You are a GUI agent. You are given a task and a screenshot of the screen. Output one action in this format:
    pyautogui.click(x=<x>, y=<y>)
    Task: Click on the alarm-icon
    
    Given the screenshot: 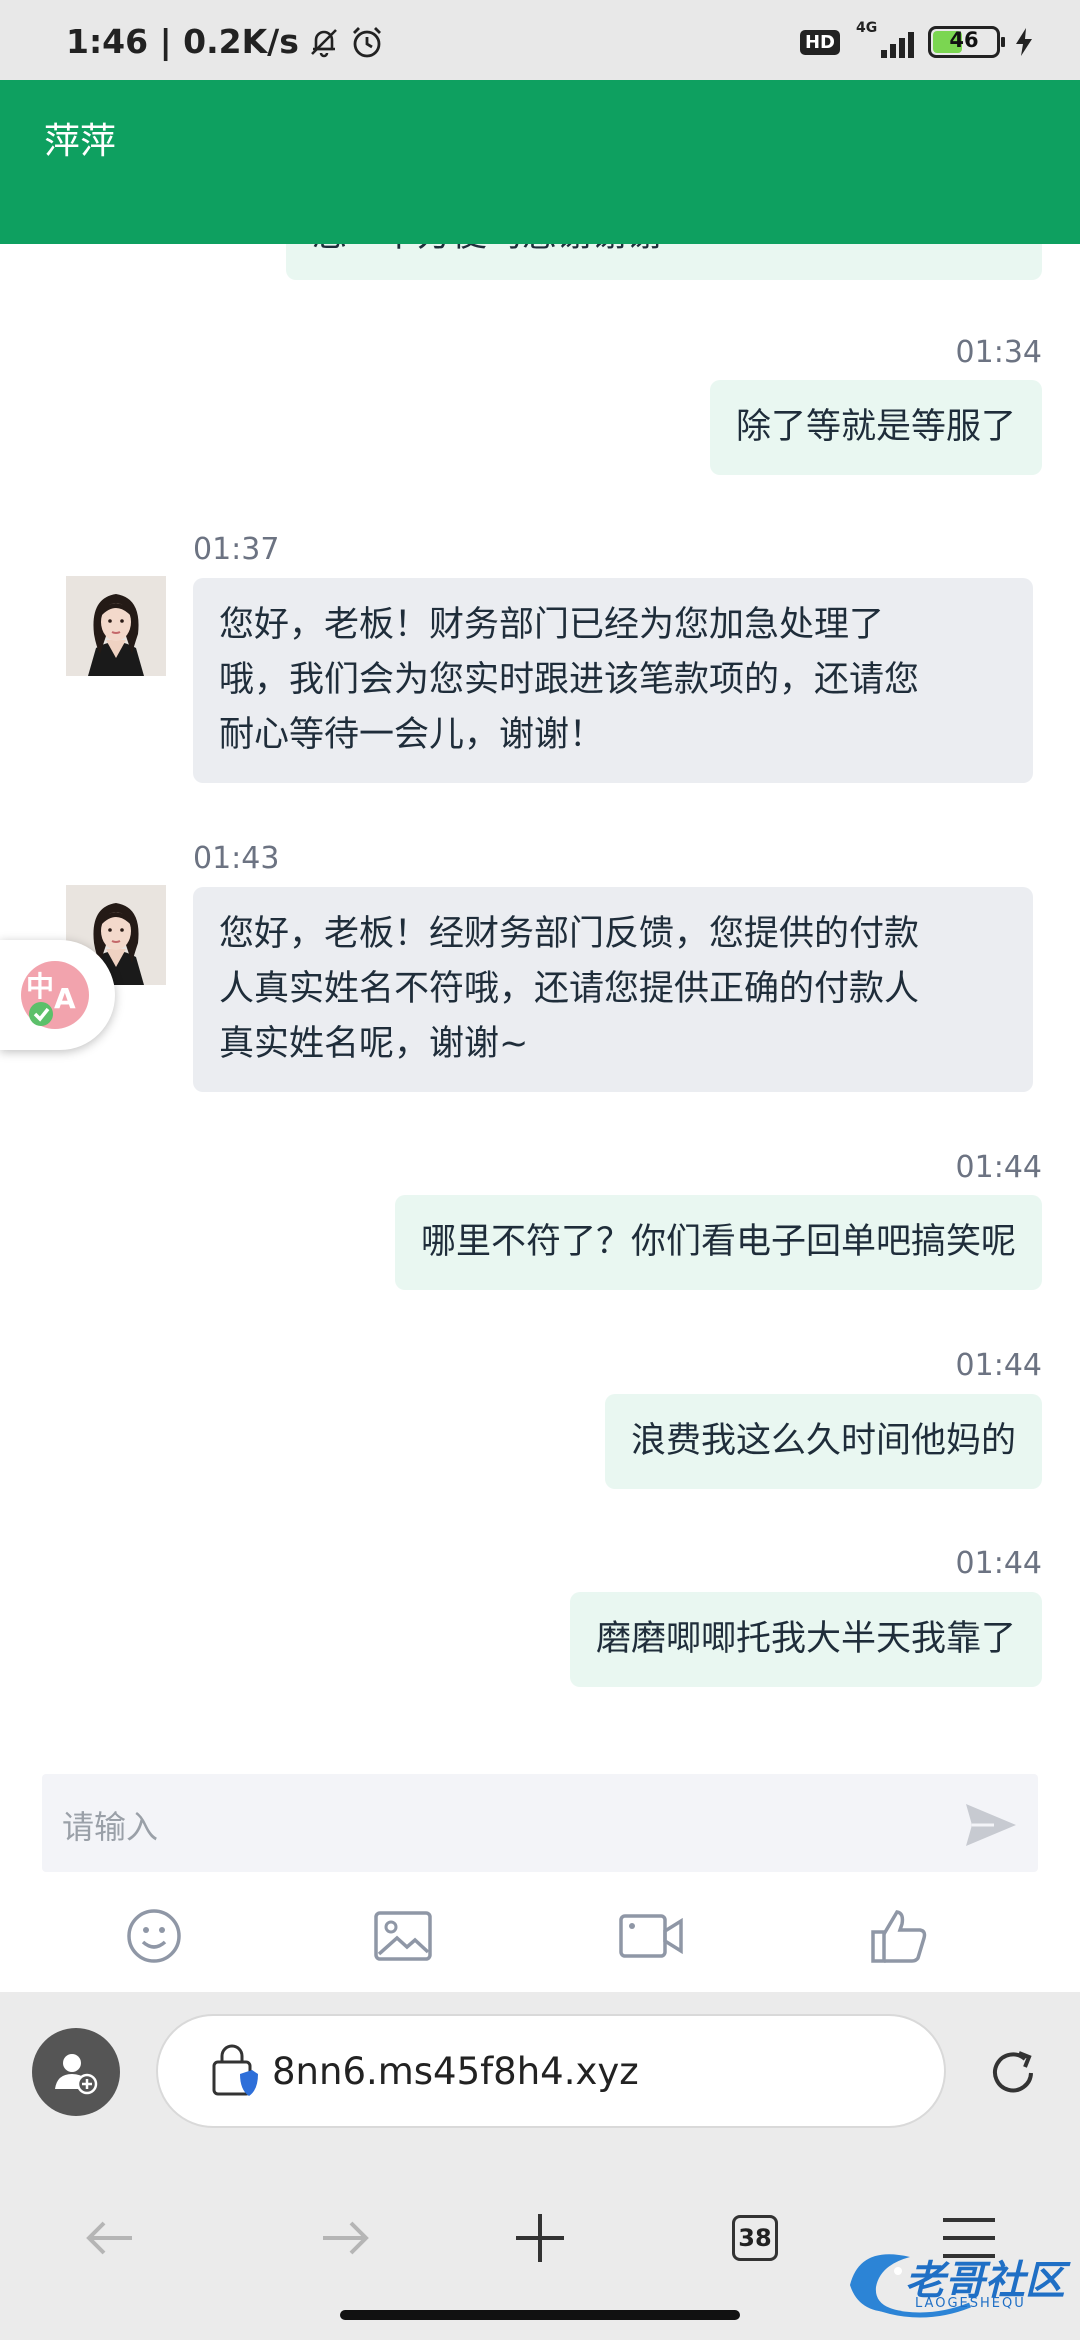 What is the action you would take?
    pyautogui.click(x=366, y=41)
    